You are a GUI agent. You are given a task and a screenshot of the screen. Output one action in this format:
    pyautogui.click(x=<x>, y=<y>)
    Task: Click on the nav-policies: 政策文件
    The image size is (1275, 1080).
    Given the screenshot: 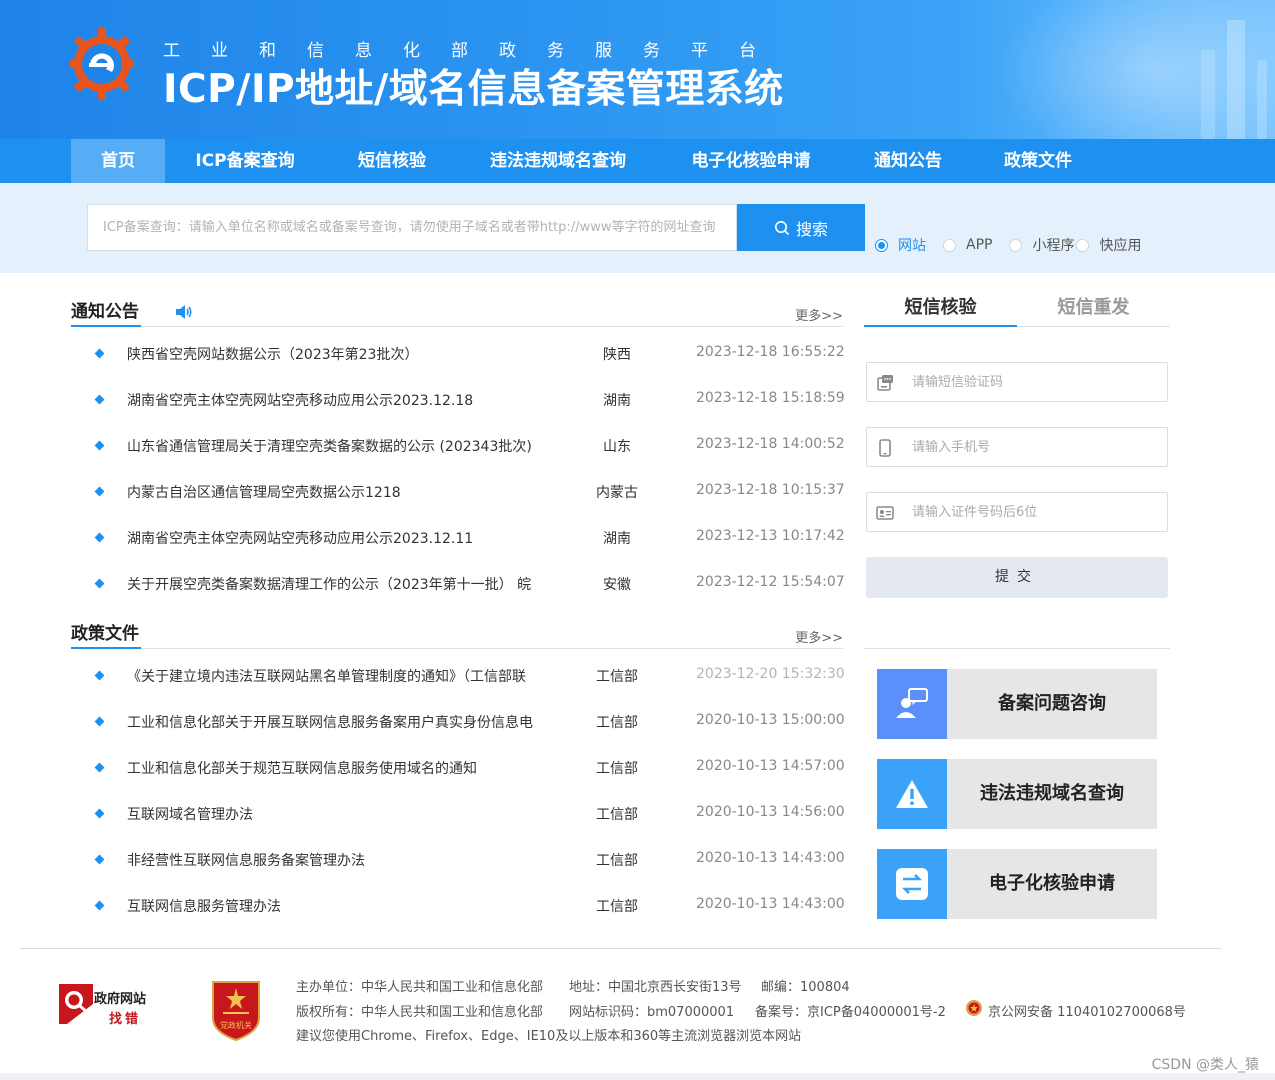 What is the action you would take?
    pyautogui.click(x=1038, y=161)
    